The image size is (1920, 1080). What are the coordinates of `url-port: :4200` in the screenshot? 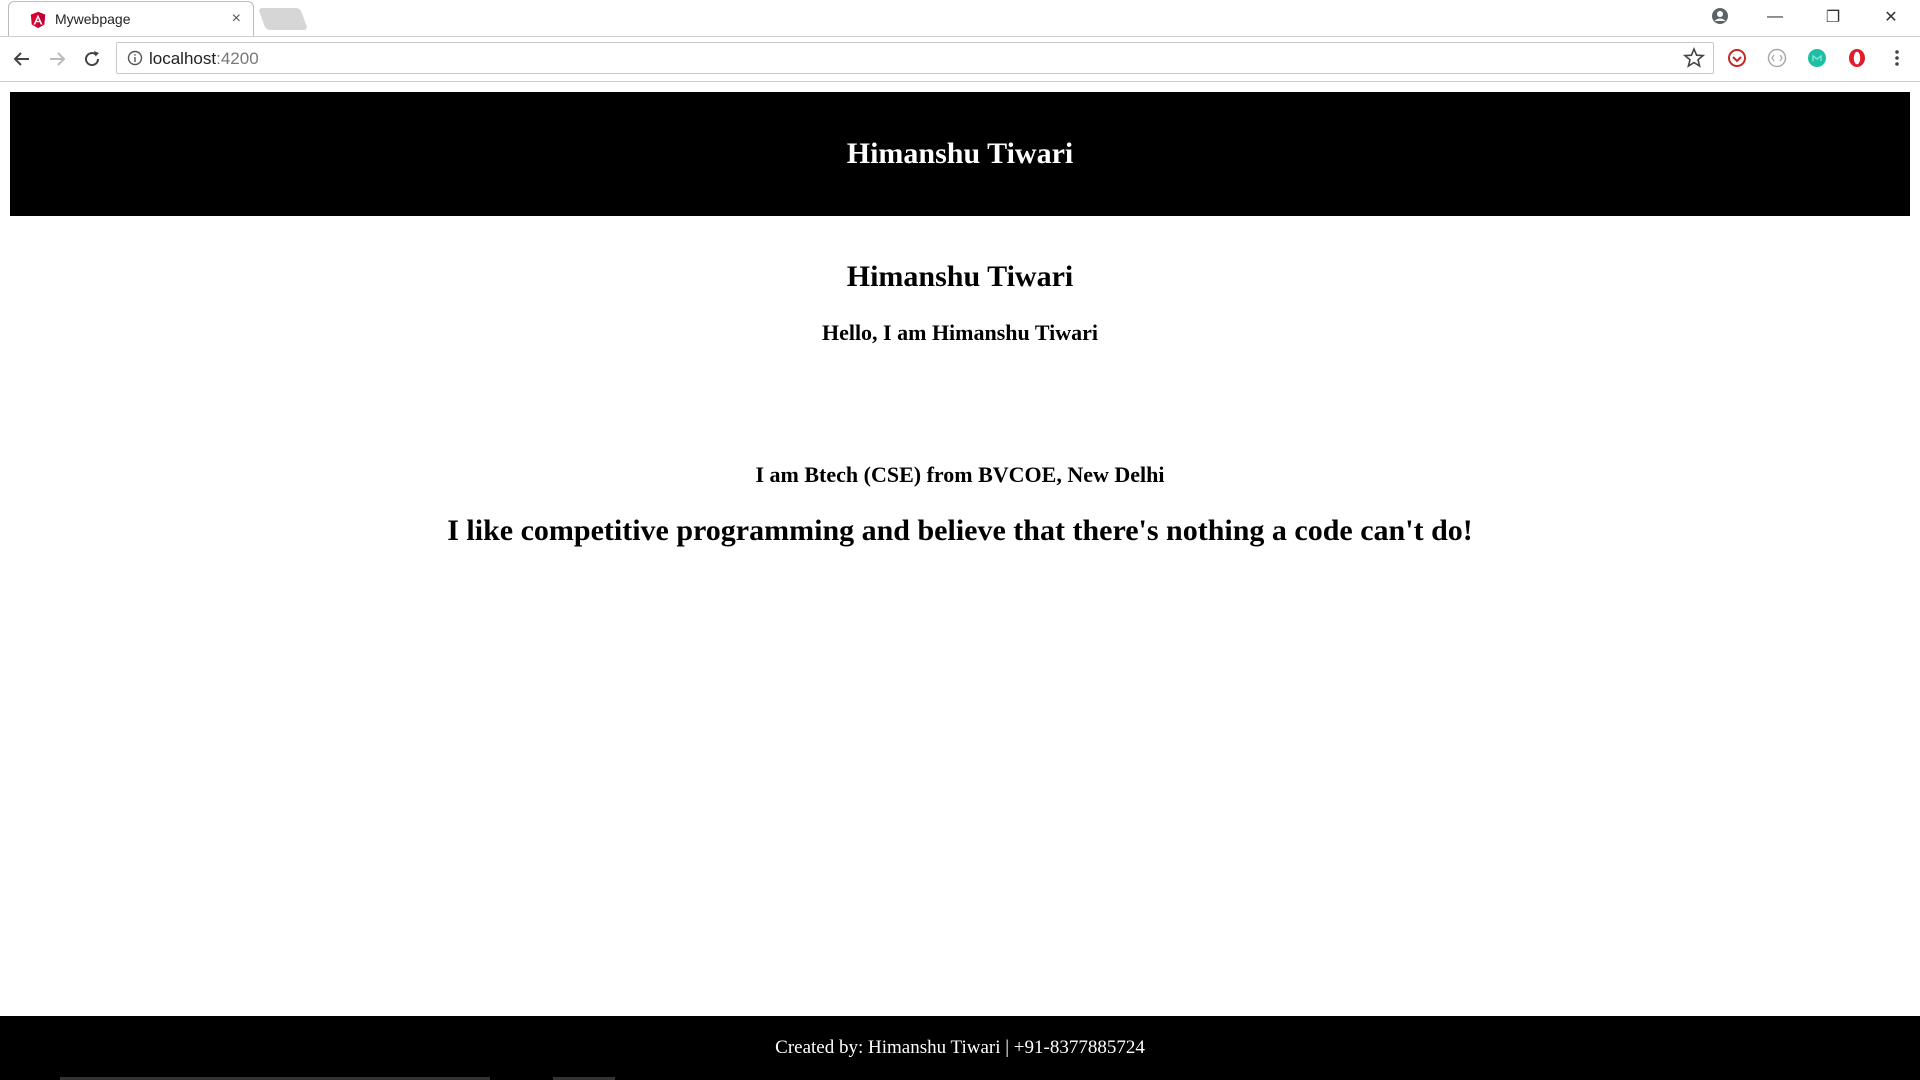 It's located at (237, 58).